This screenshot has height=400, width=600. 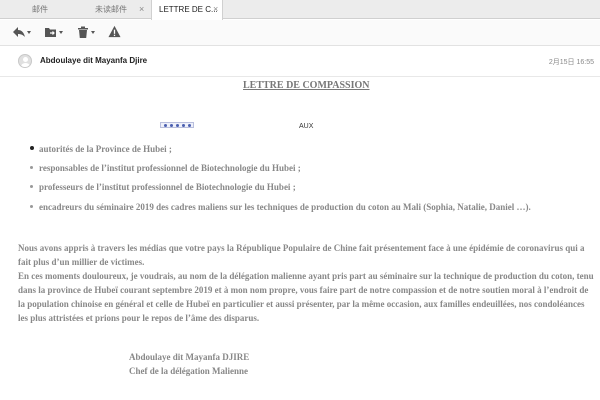 I want to click on letter-title: LETTRE DE COMPASSION, so click(x=306, y=85).